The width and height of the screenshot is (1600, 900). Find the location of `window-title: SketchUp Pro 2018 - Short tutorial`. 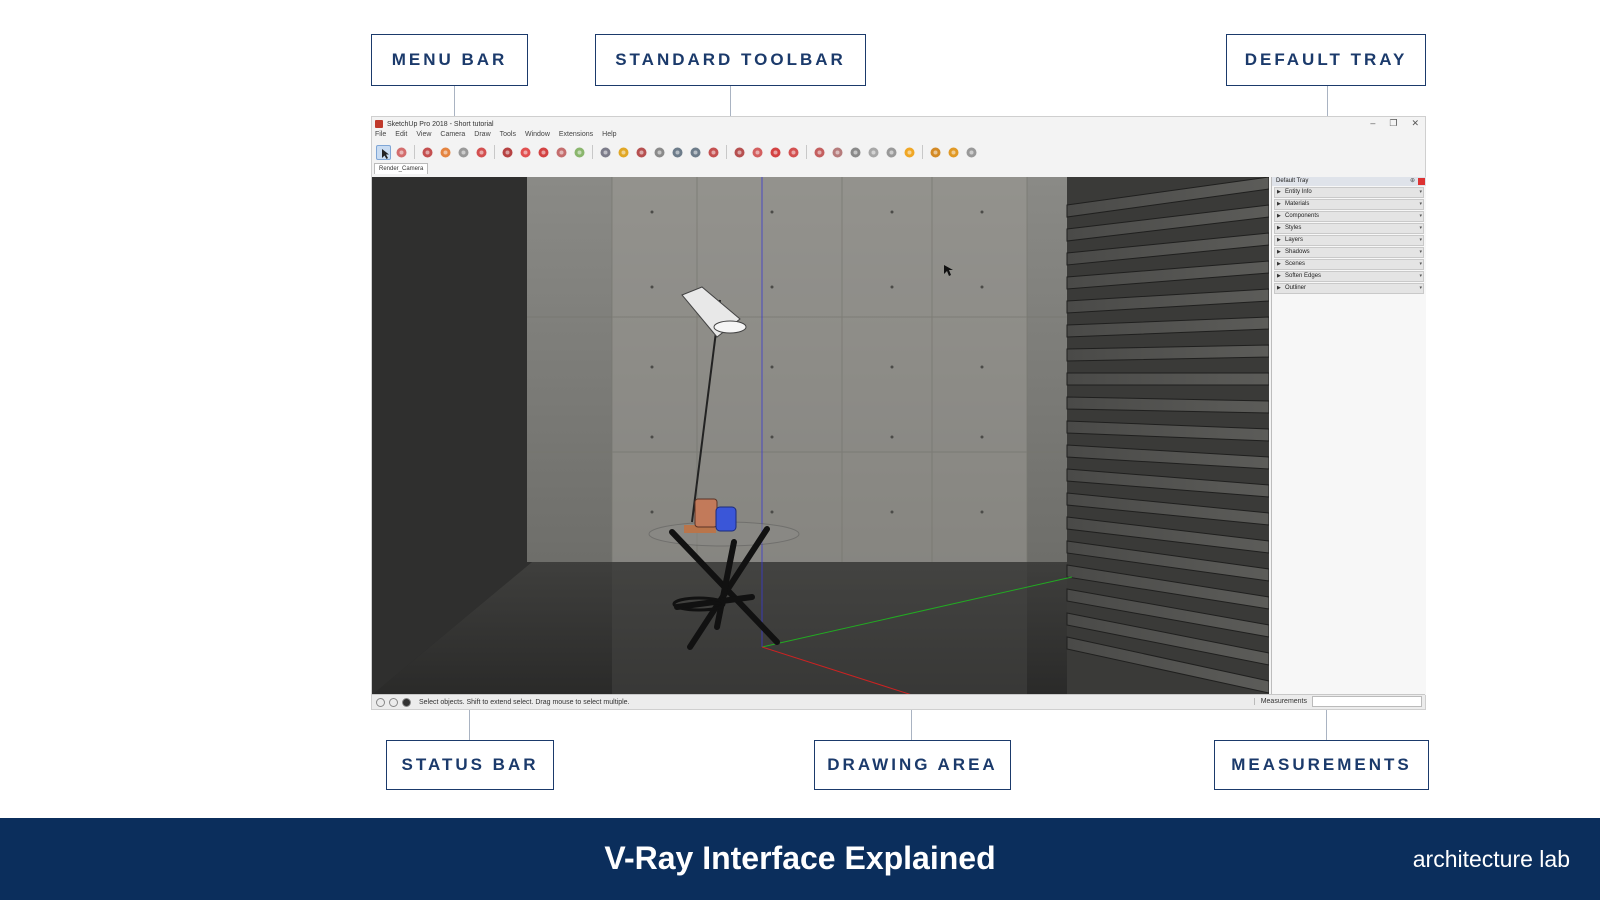

window-title: SketchUp Pro 2018 - Short tutorial is located at coordinates (440, 124).